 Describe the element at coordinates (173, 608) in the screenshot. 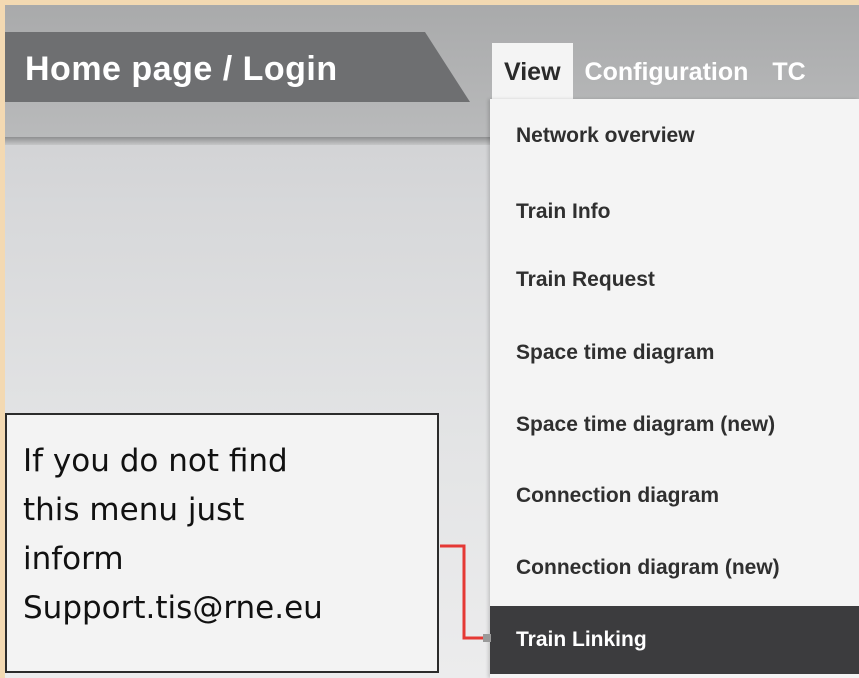

I see `callout-line: Support.tis@rne.eu` at that location.